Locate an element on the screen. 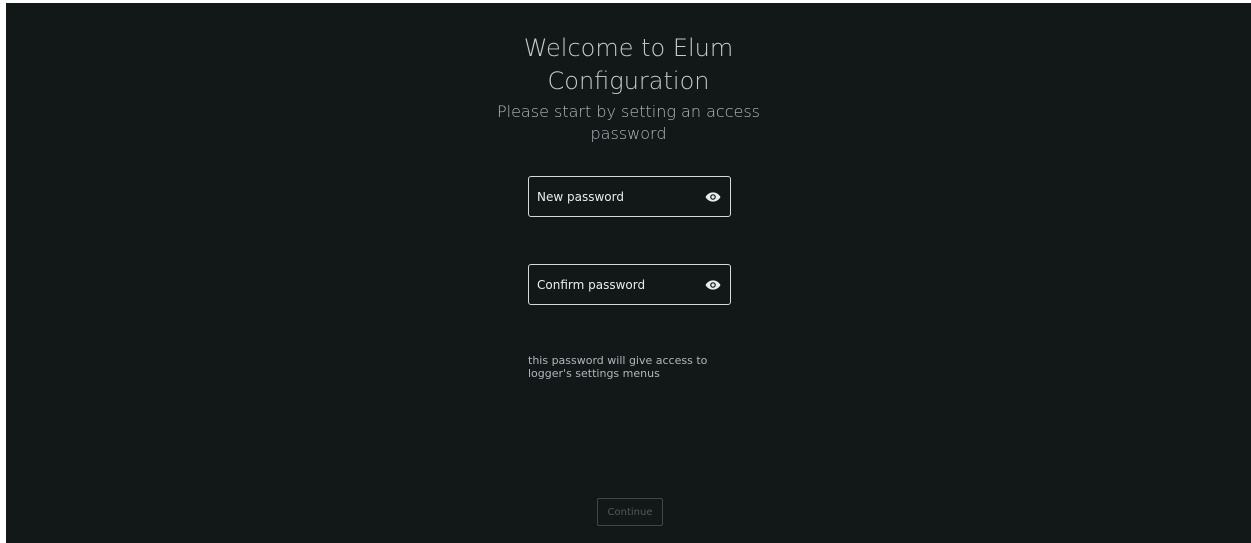 The width and height of the screenshot is (1251, 543). new-password-input is located at coordinates (615, 196).